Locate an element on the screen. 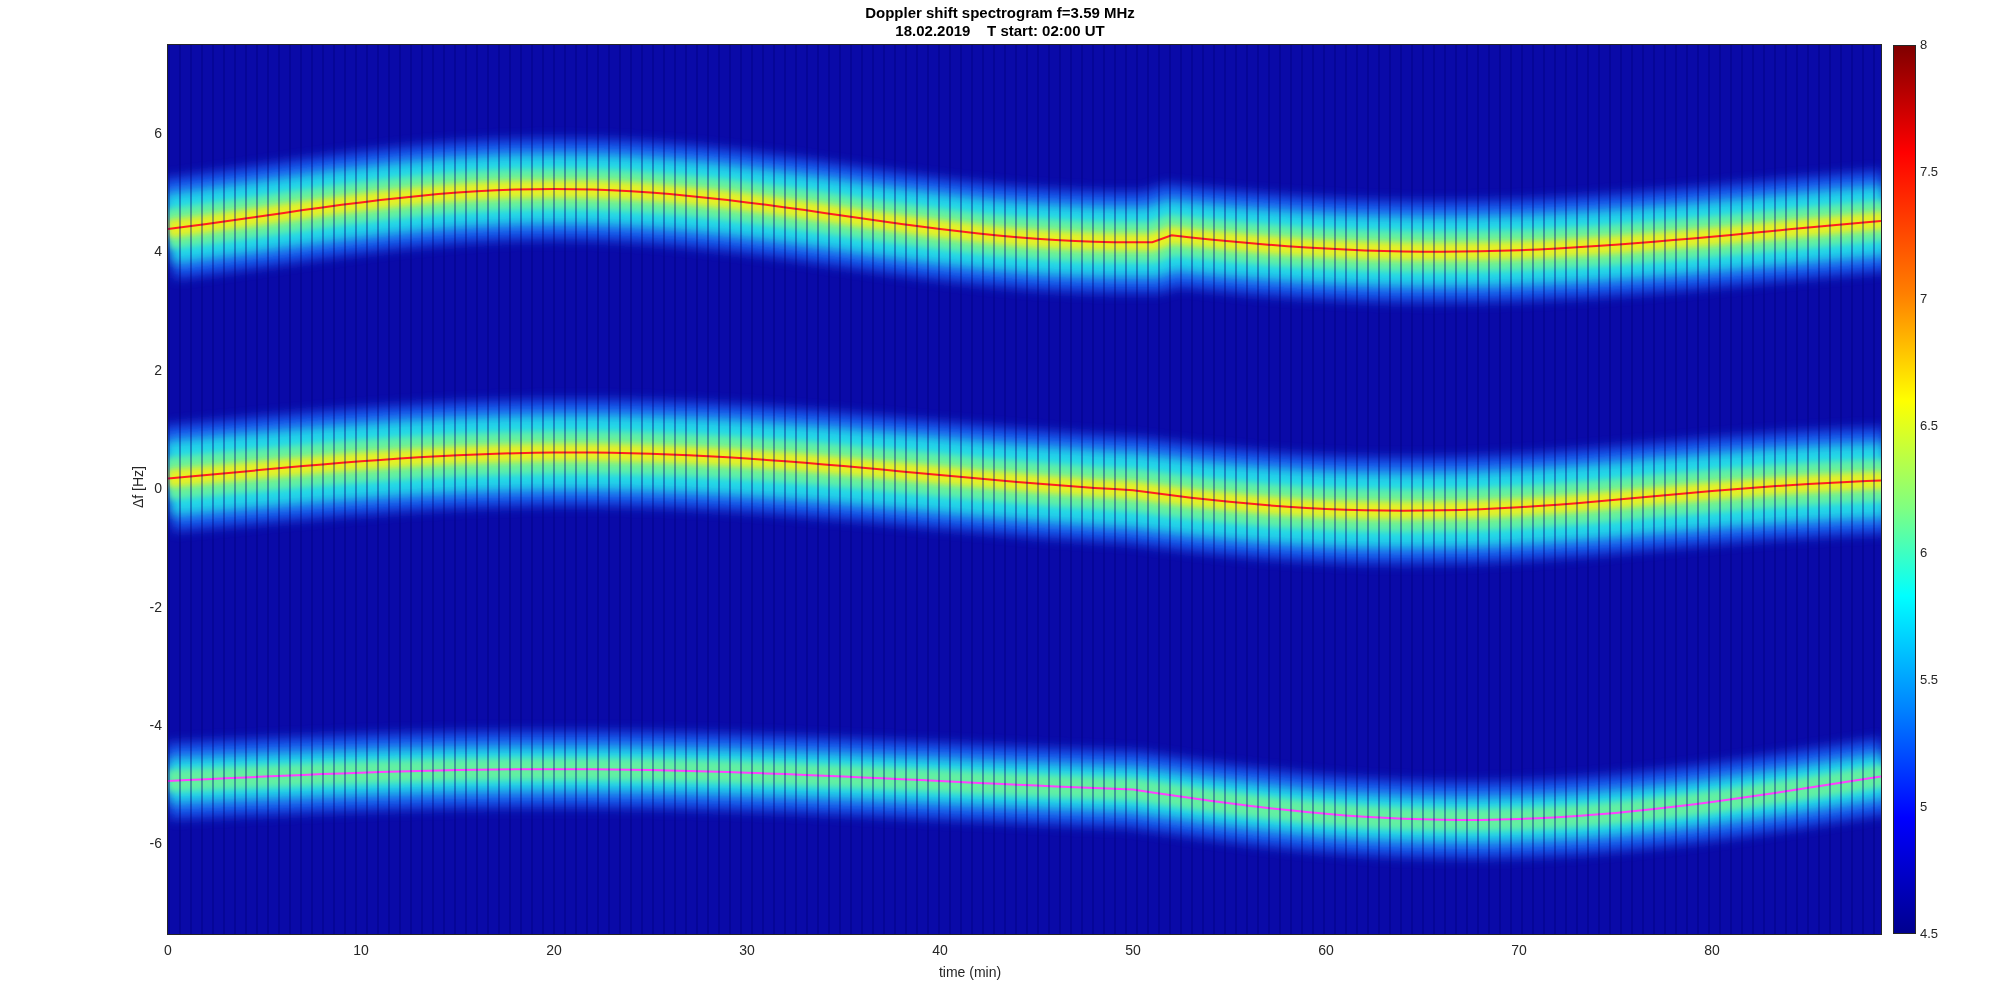  colorbar-tick-label: 7.5 is located at coordinates (1929, 172).